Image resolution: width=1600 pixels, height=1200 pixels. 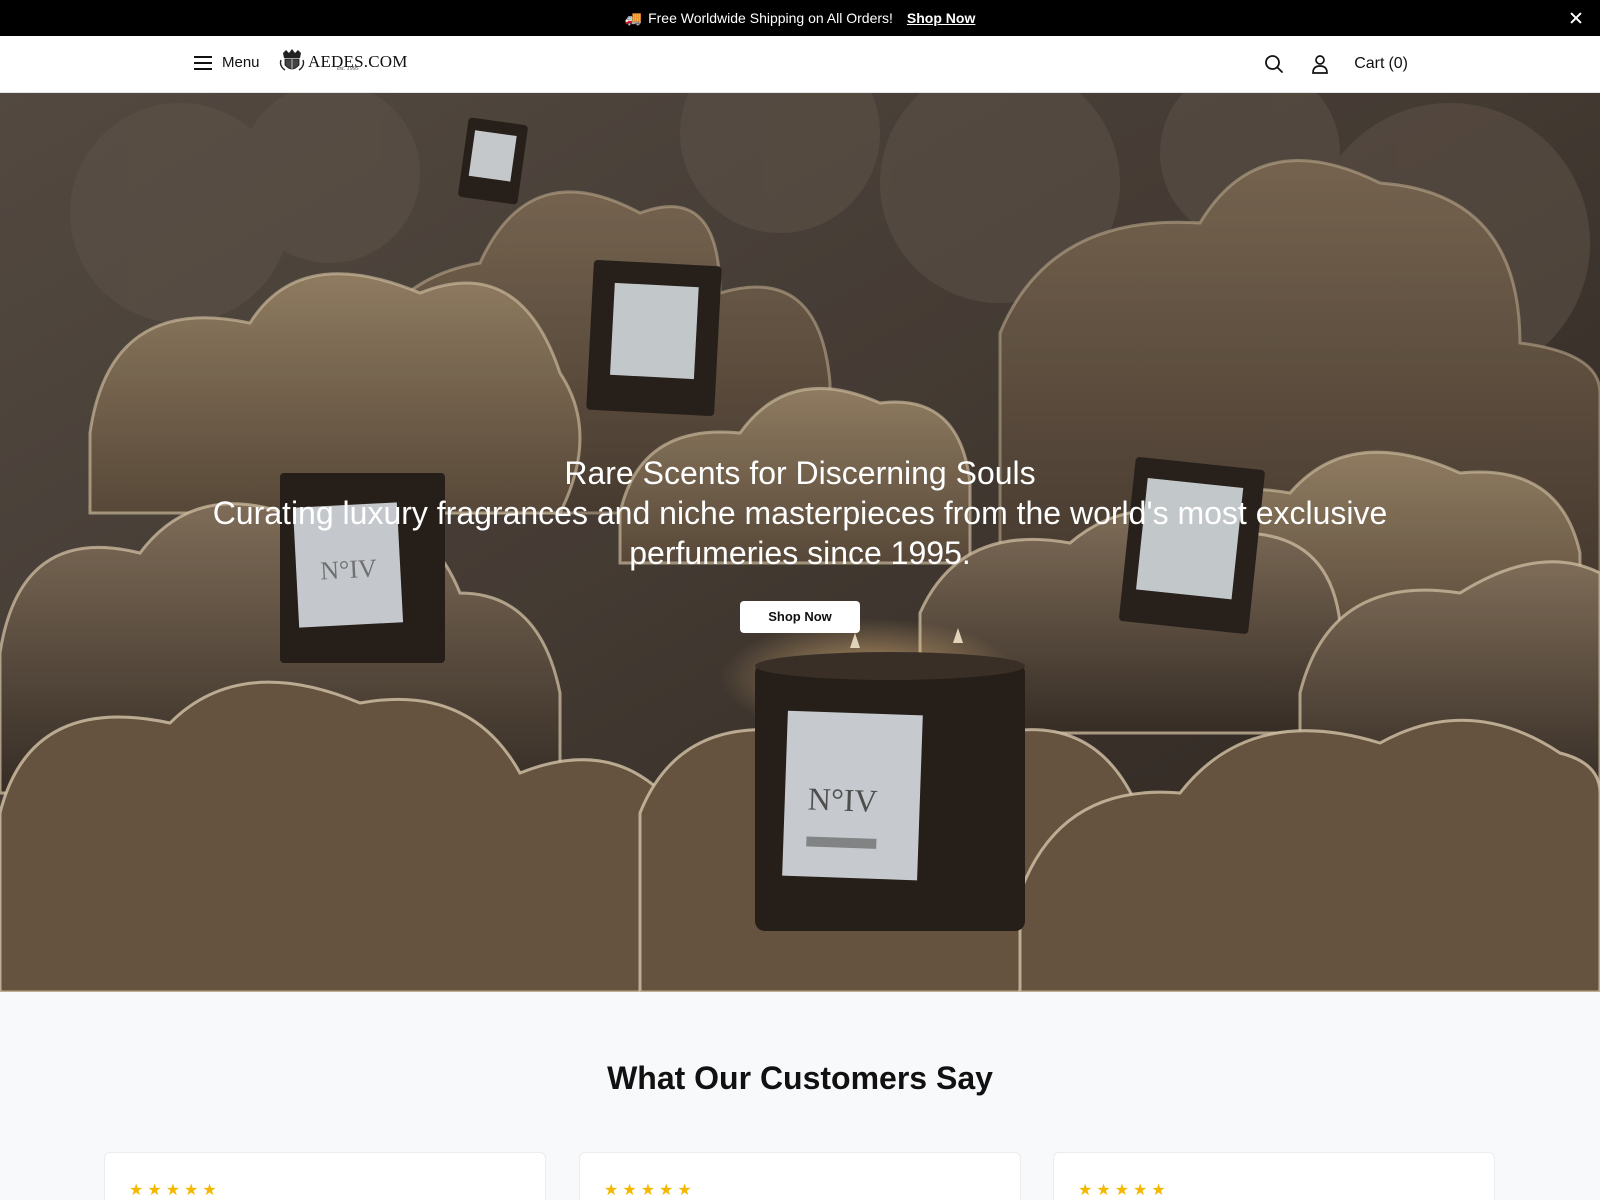 I want to click on site-logo: AEDES.COM est. 1995, so click(x=343, y=61).